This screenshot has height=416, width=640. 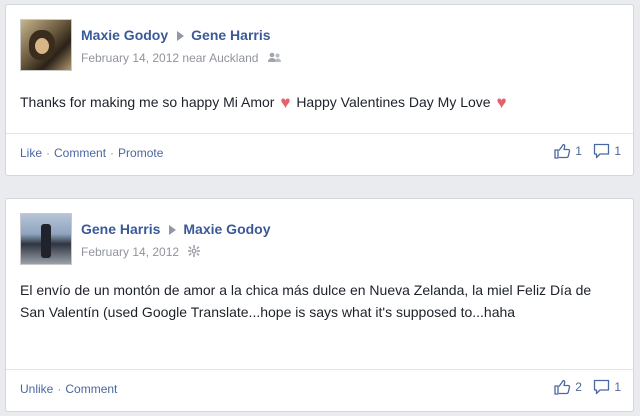 What do you see at coordinates (319, 390) in the screenshot?
I see `story-footer: Unlike · Comment 2 1` at bounding box center [319, 390].